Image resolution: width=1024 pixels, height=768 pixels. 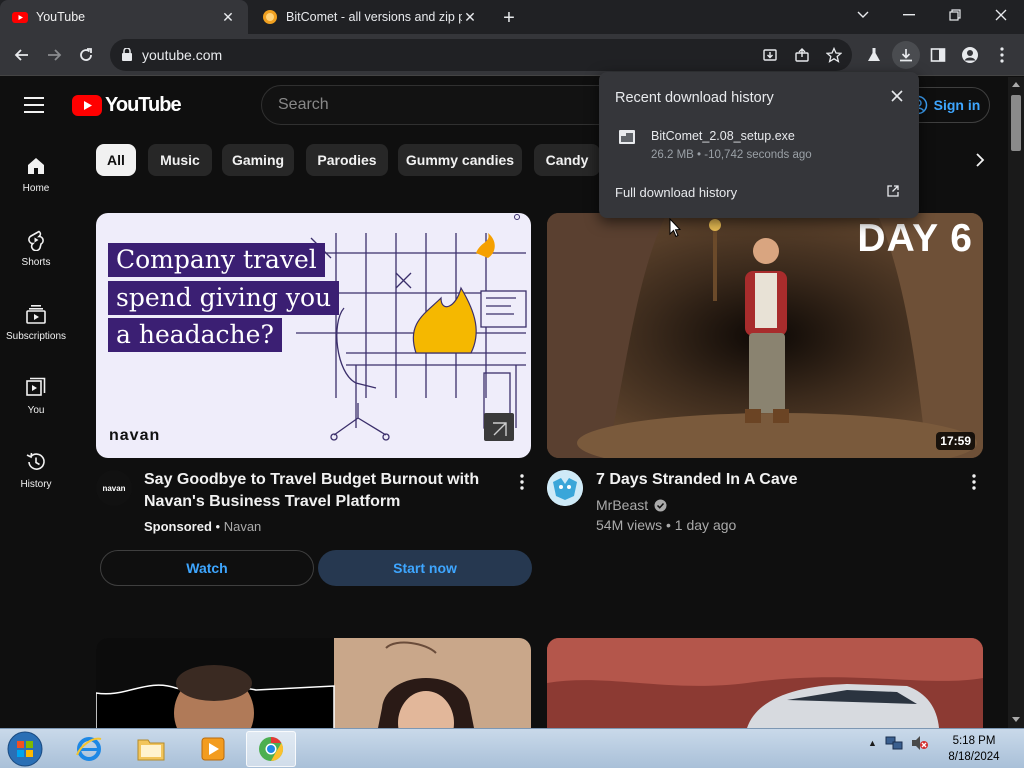 I want to click on volume-muted-icon, so click(x=920, y=743).